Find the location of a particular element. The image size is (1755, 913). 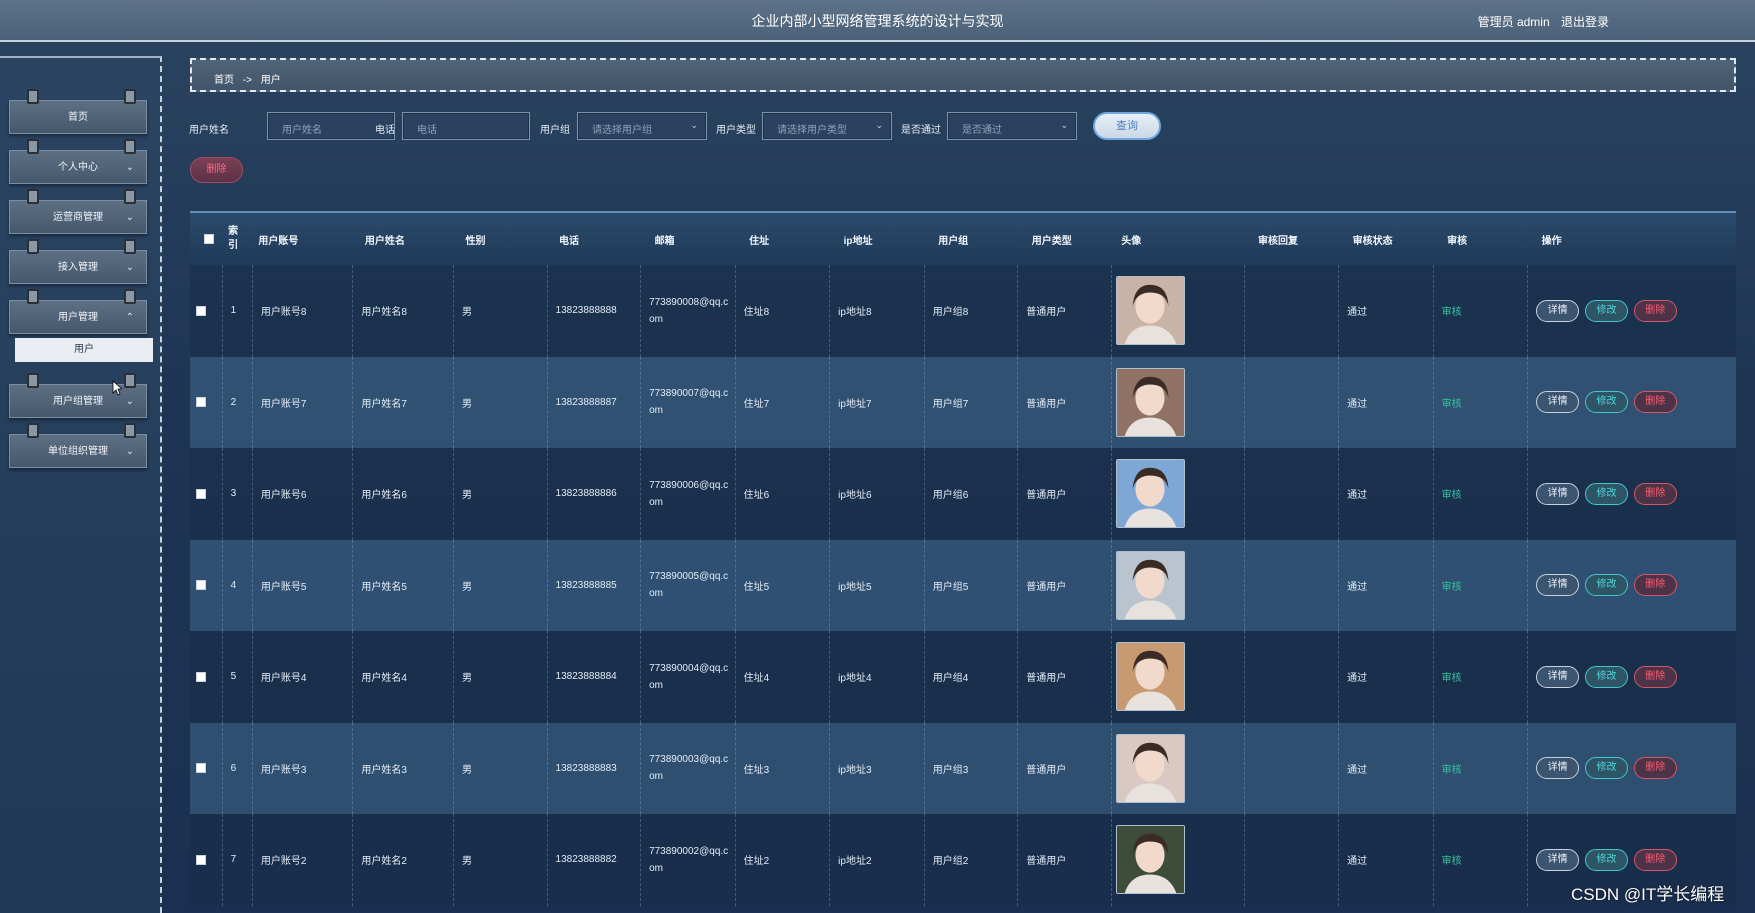

cell-account: 用户账号8 is located at coordinates (302, 311).